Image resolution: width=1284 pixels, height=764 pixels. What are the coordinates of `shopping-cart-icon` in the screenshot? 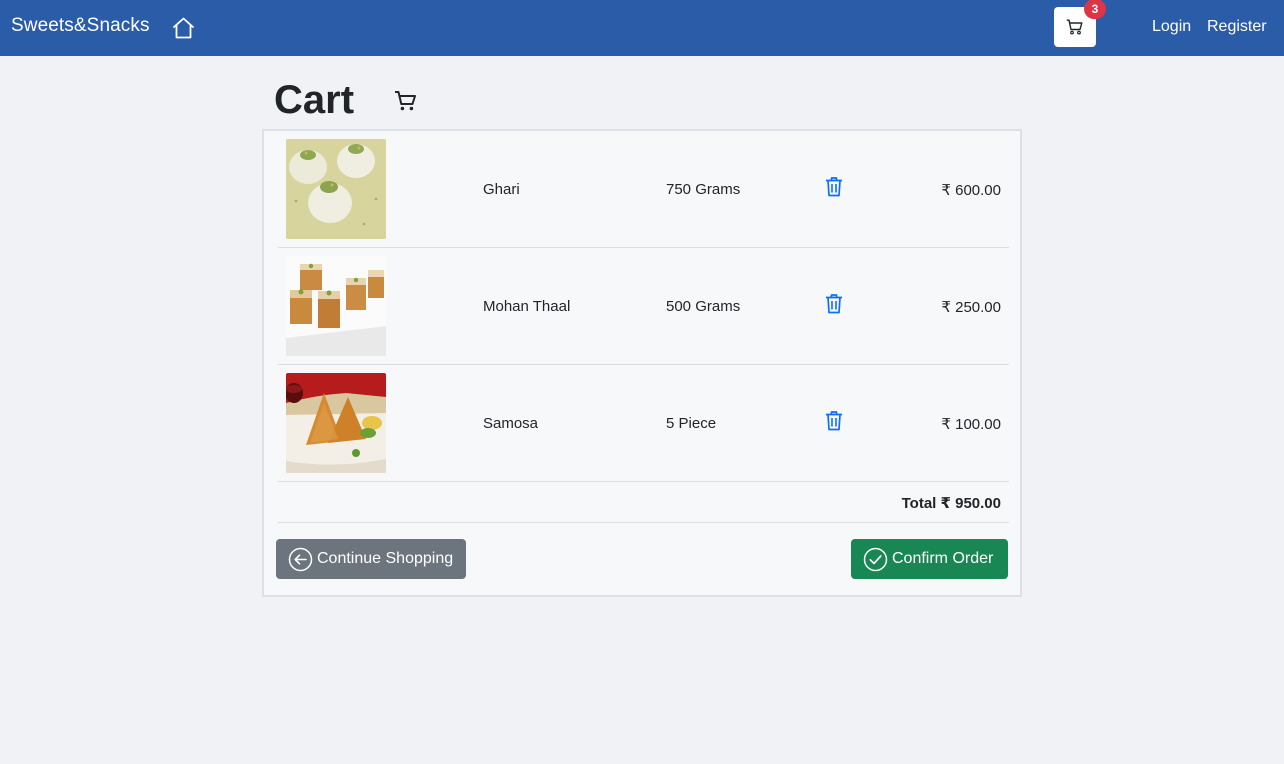 It's located at (405, 101).